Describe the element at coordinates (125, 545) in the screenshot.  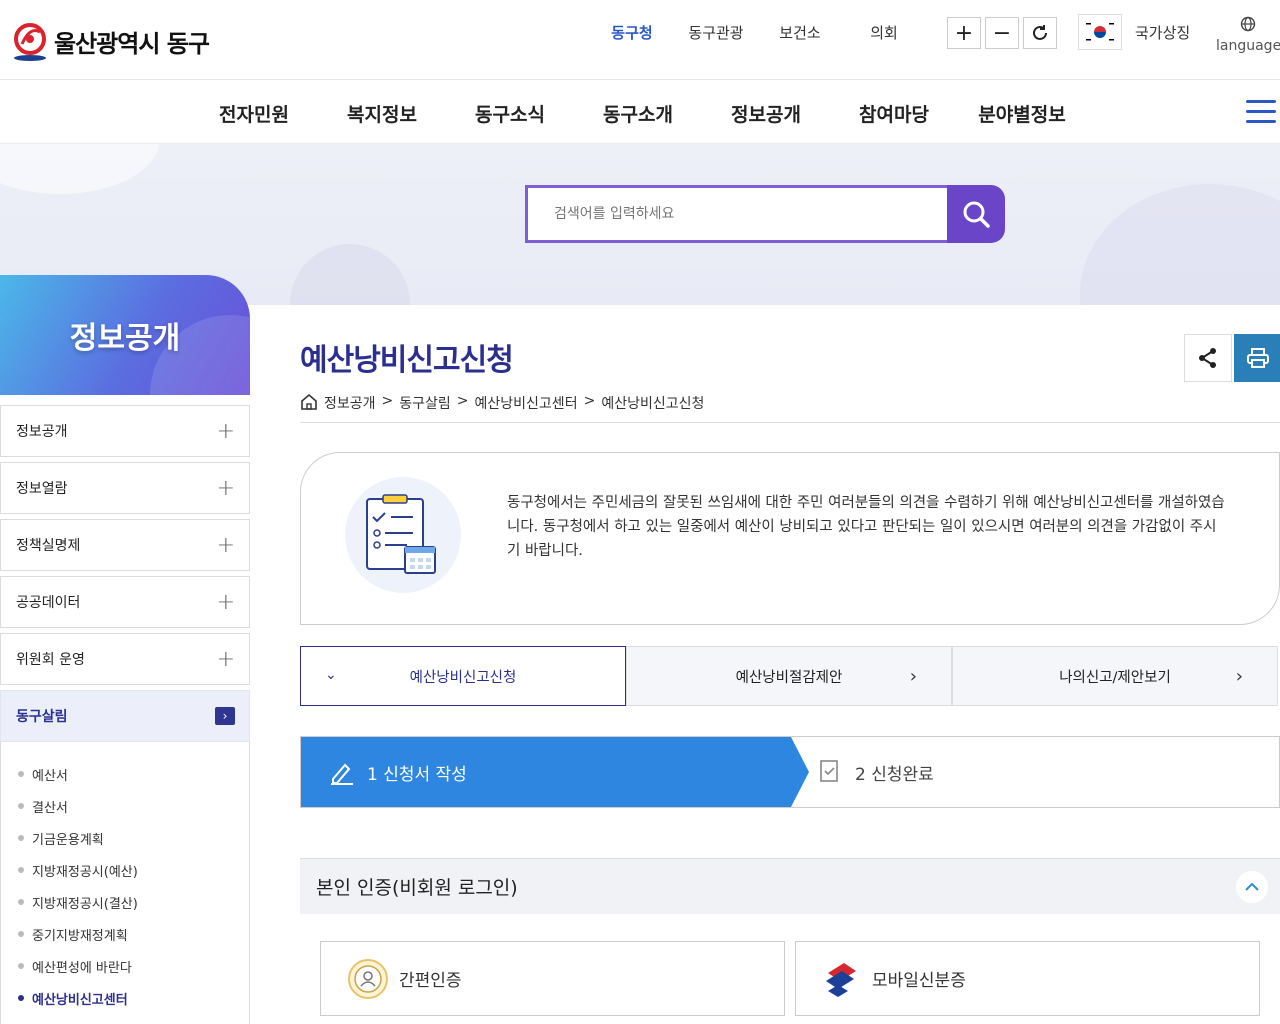
I see `sidebar-item-policy: 정책실명제 +` at that location.